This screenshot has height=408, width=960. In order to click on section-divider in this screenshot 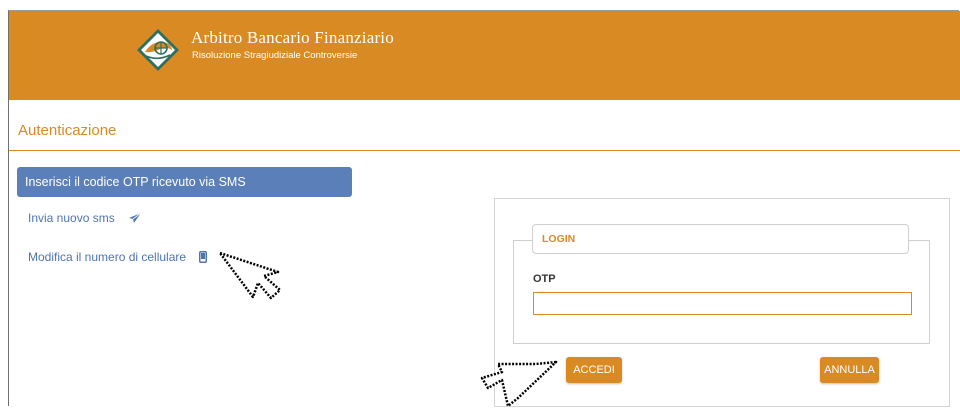, I will do `click(484, 150)`.